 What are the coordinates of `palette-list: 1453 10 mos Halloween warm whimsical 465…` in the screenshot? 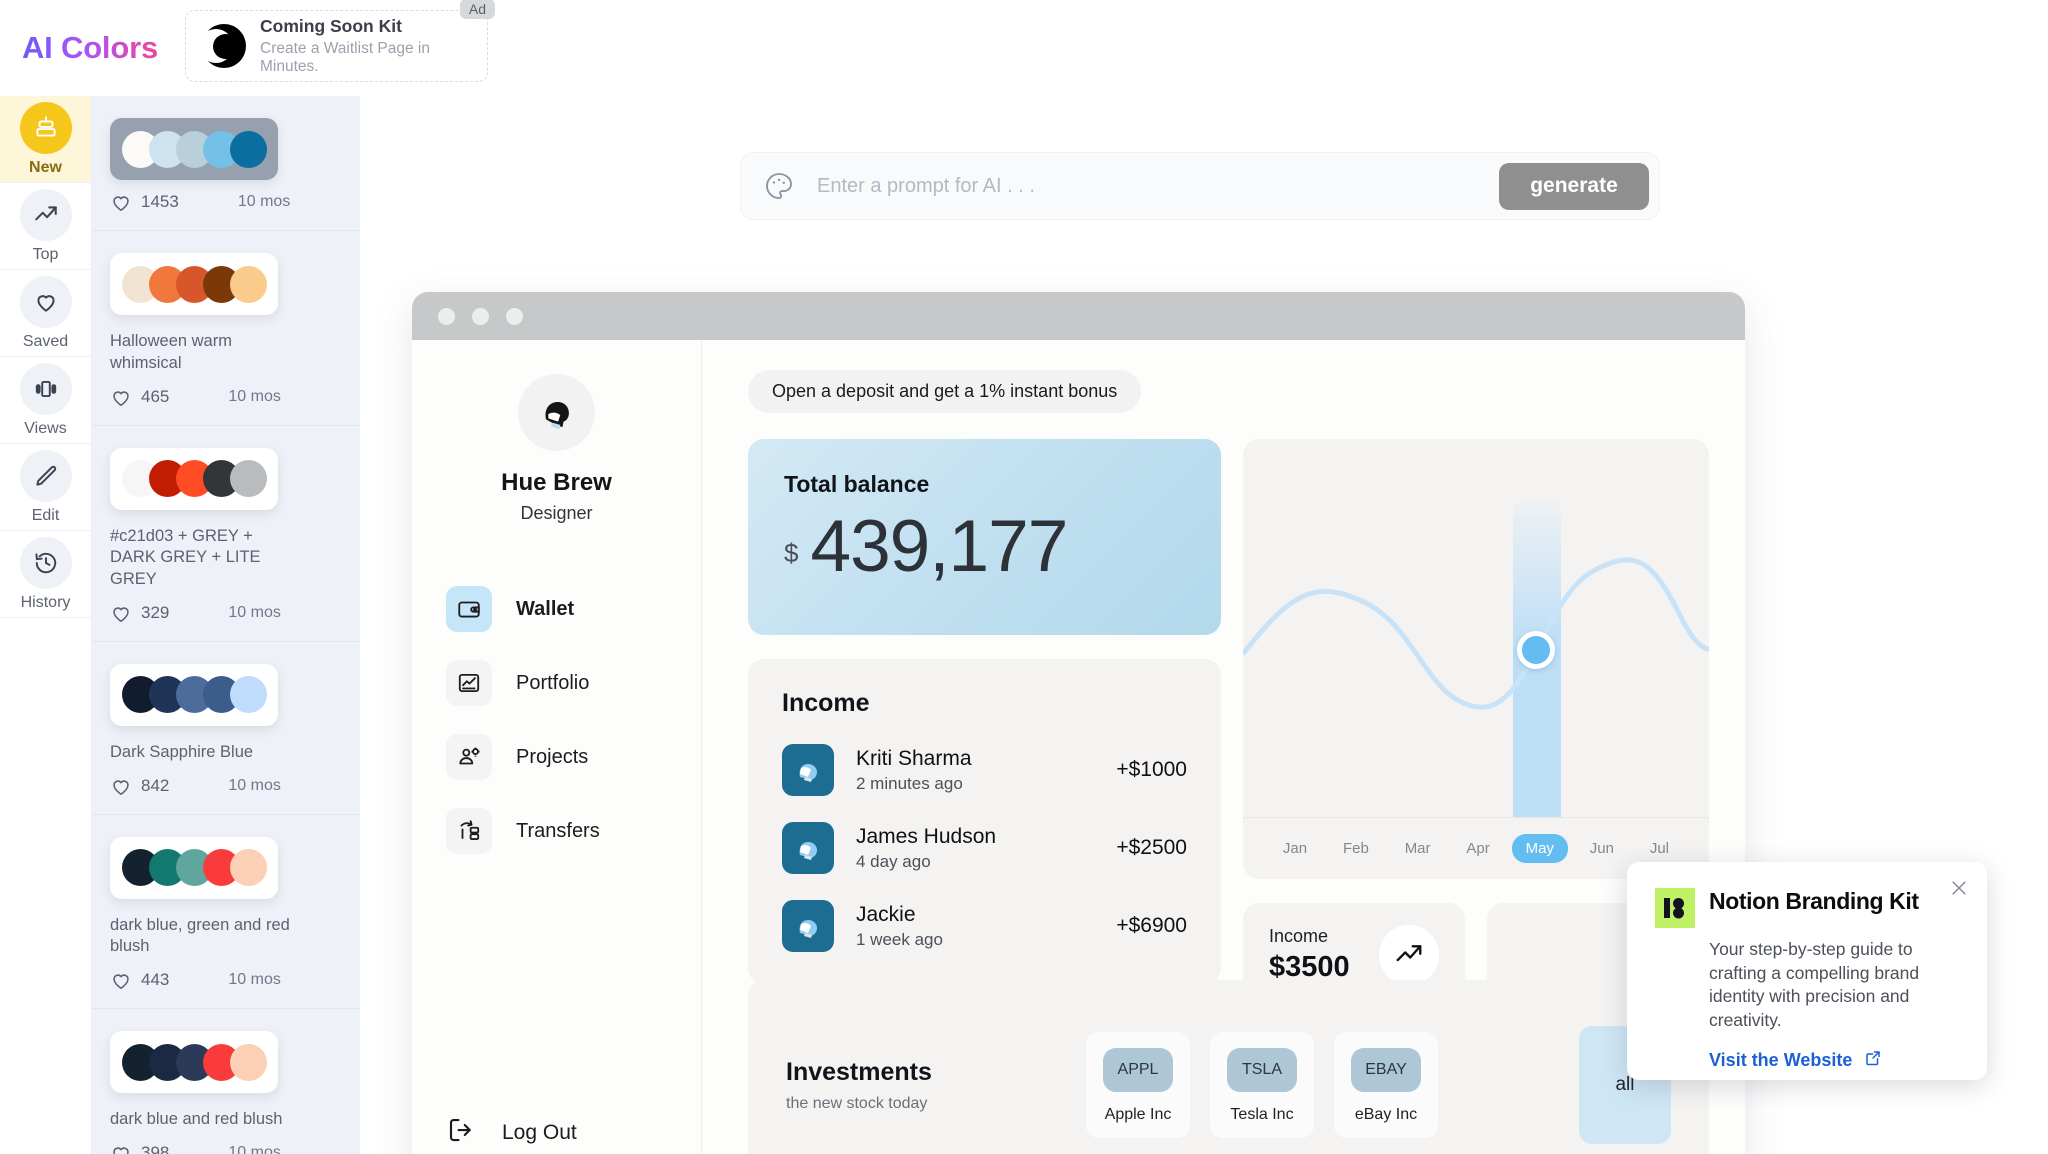 It's located at (226, 625).